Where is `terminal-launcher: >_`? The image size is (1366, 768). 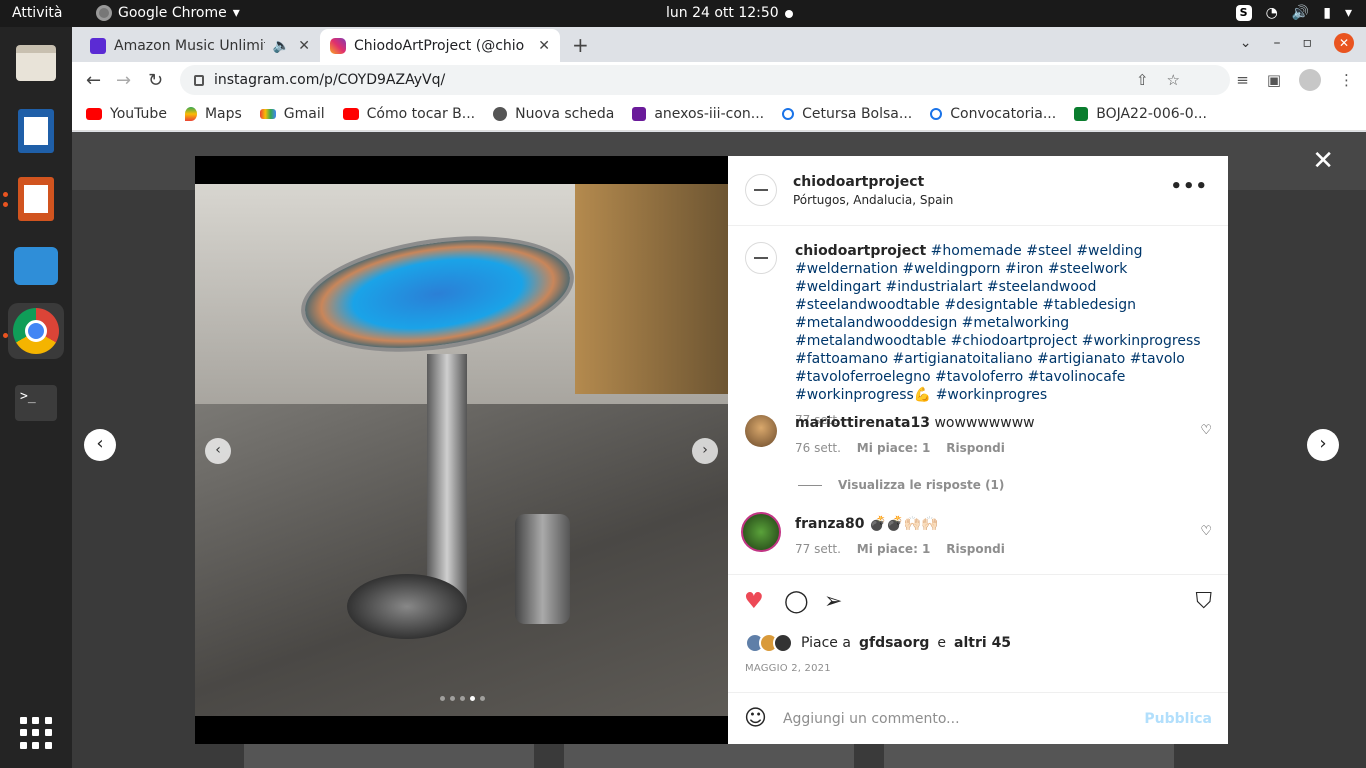
terminal-launcher: >_ is located at coordinates (36, 403).